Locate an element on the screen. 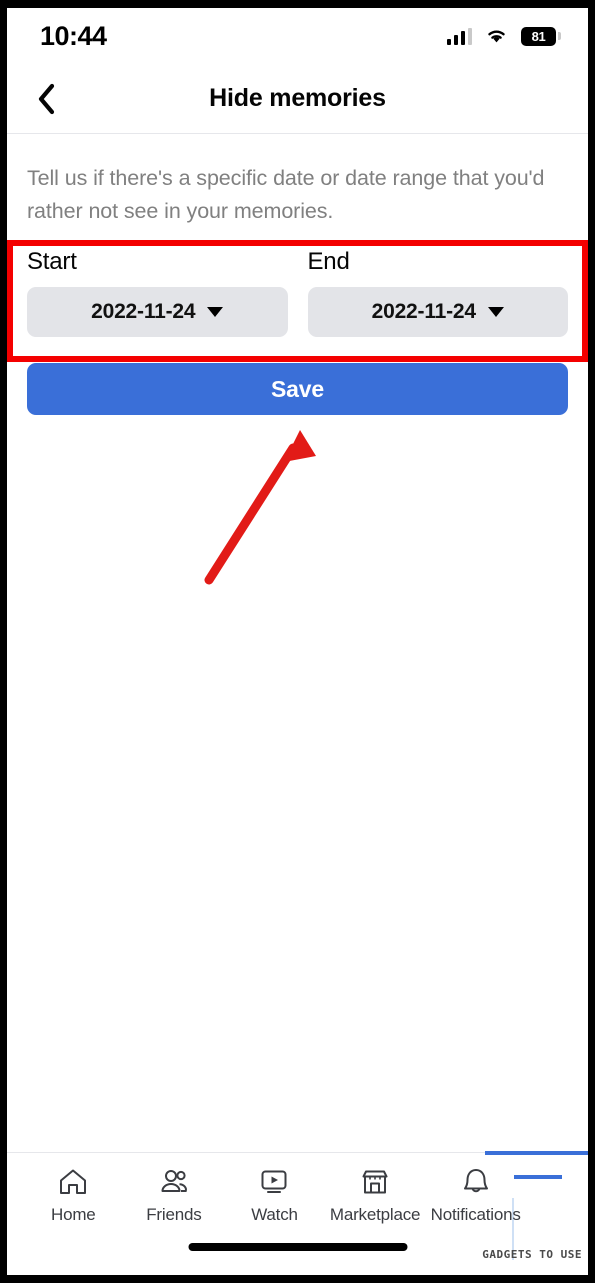 This screenshot has height=1283, width=595. status-time: 10:44 is located at coordinates (73, 35).